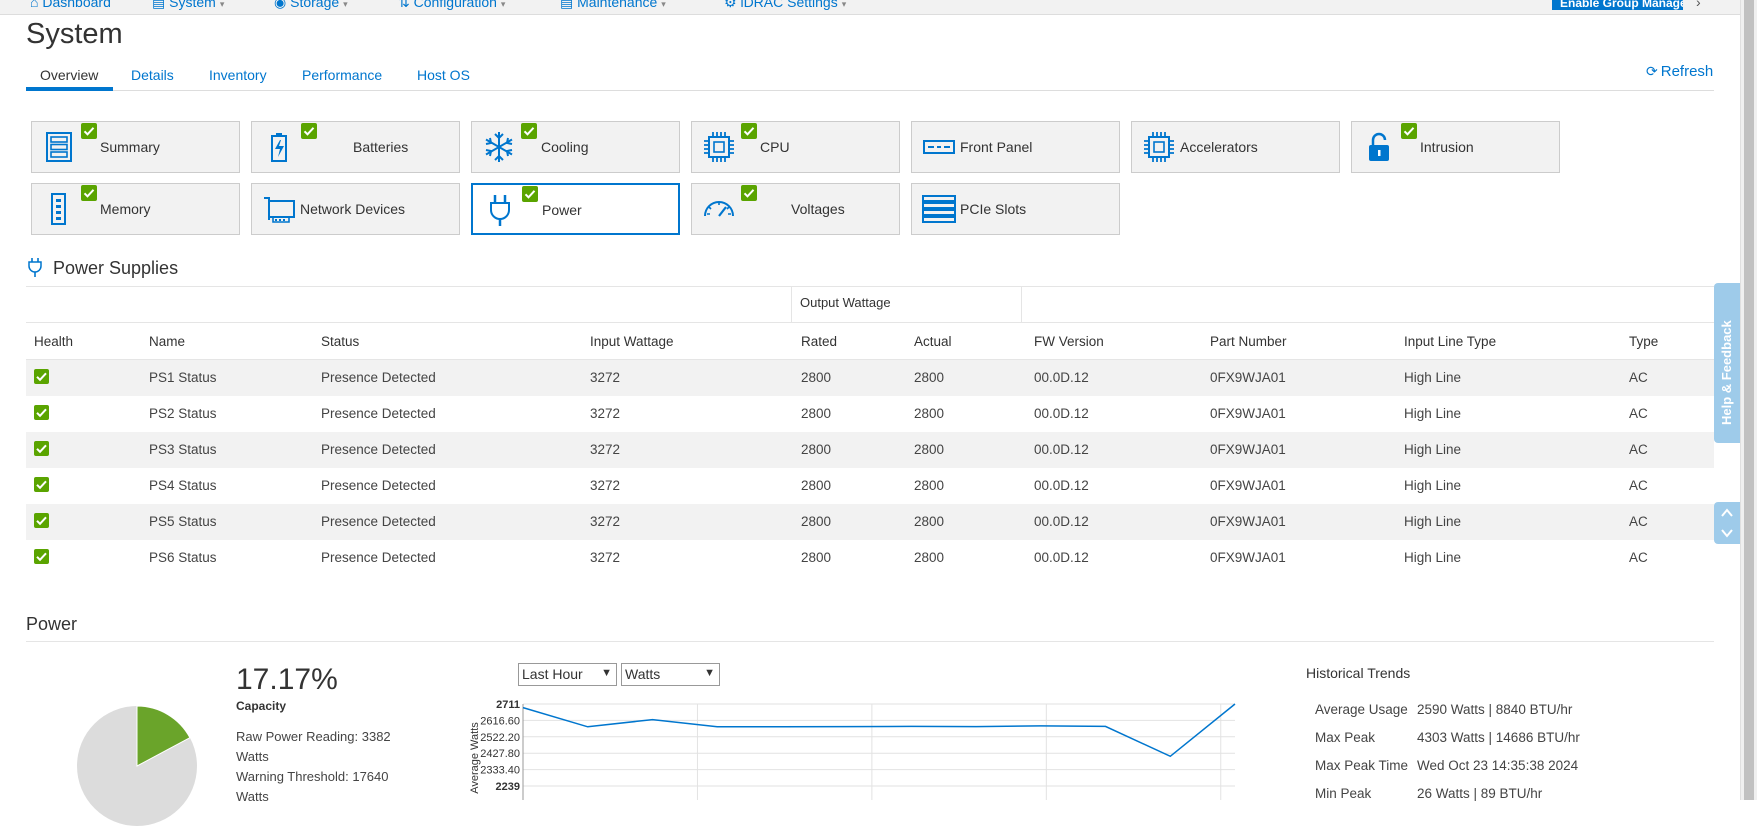  Describe the element at coordinates (74, 34) in the screenshot. I see `page-title: System` at that location.